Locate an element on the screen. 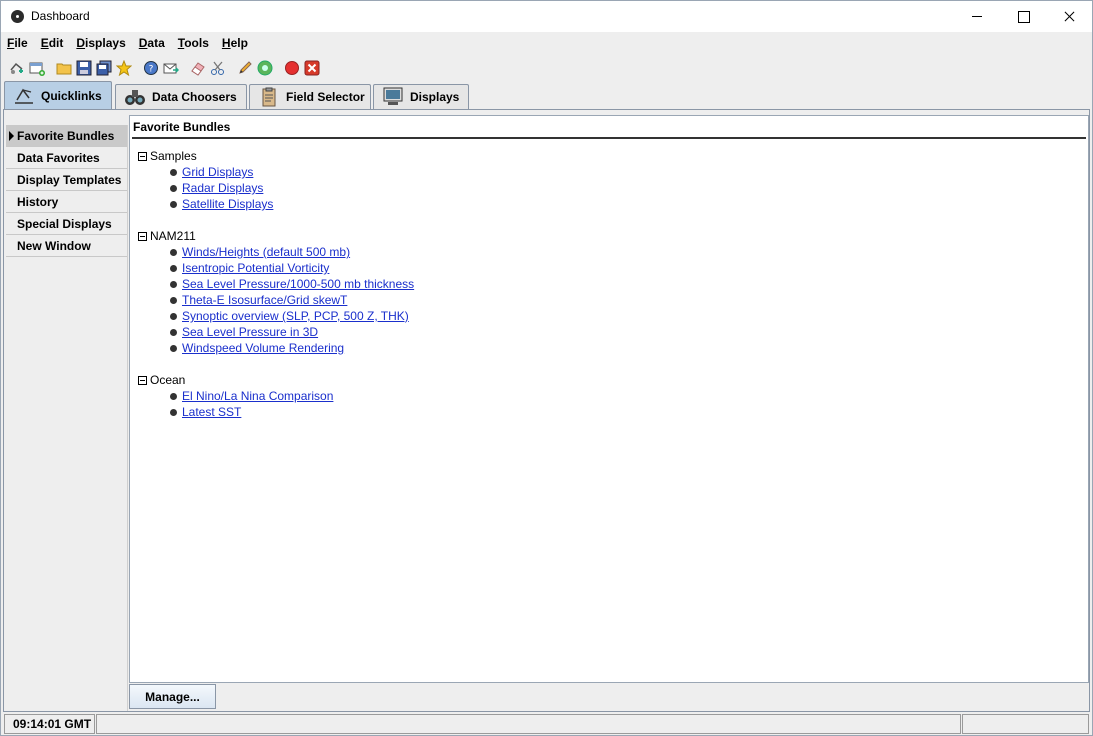 The height and width of the screenshot is (736, 1093). menu-file: File is located at coordinates (17, 43).